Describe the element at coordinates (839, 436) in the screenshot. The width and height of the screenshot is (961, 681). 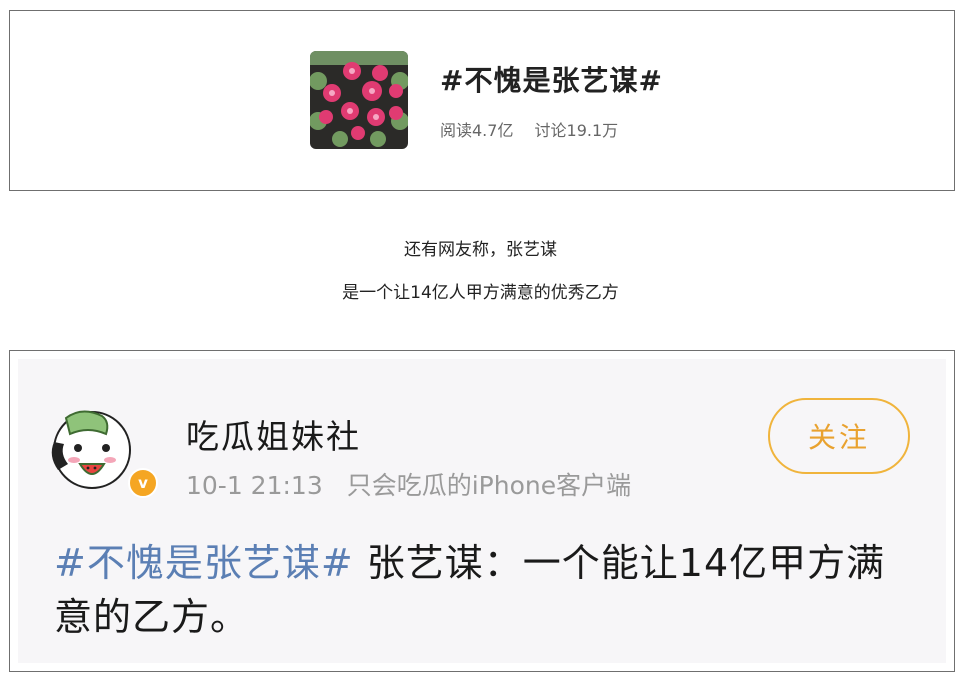
I see `follow-button: 关注` at that location.